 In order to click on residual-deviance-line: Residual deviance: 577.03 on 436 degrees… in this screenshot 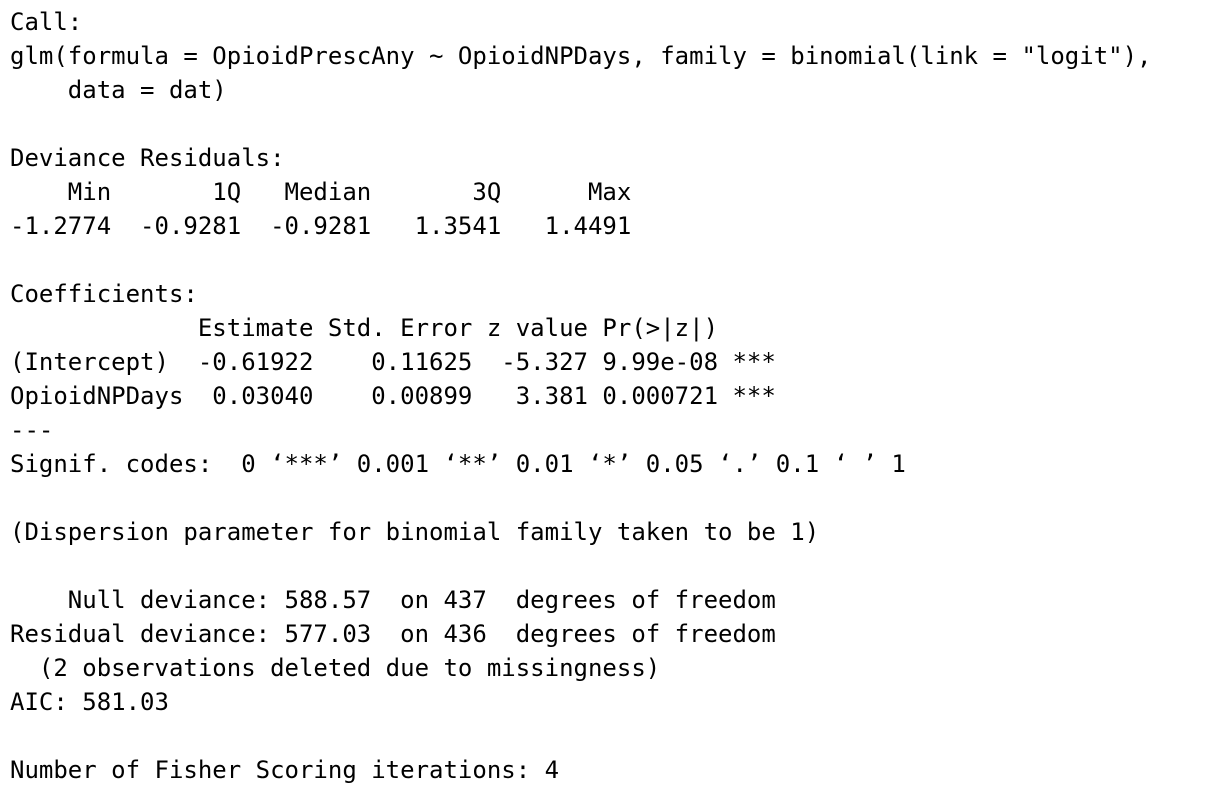, I will do `click(393, 634)`.